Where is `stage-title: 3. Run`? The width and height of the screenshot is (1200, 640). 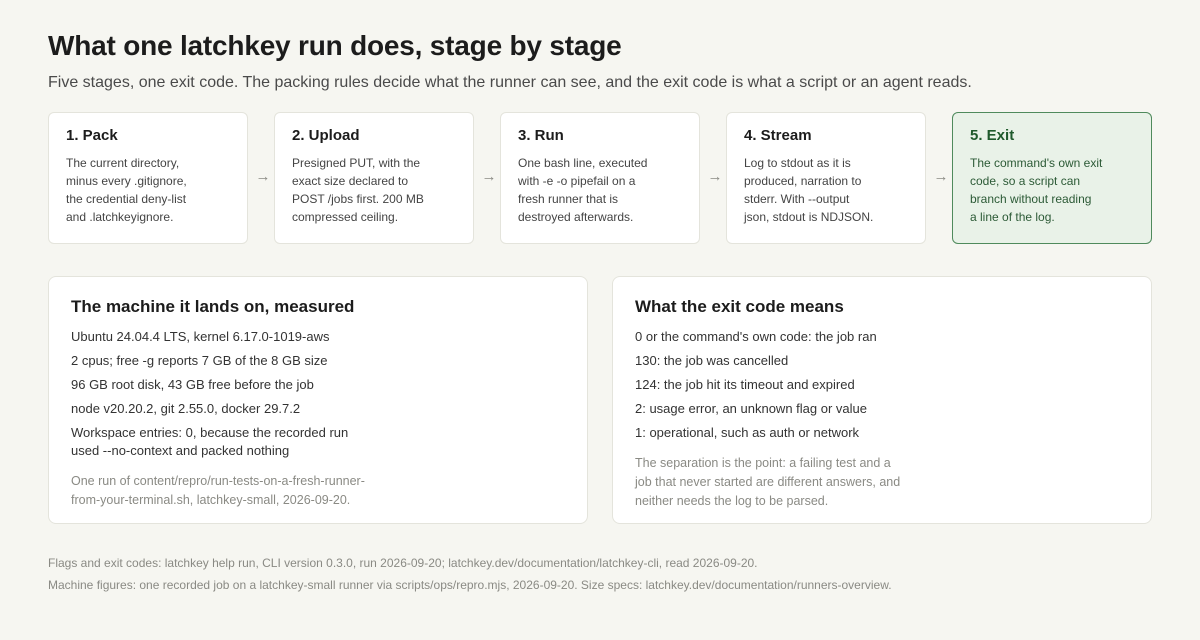 stage-title: 3. Run is located at coordinates (541, 135).